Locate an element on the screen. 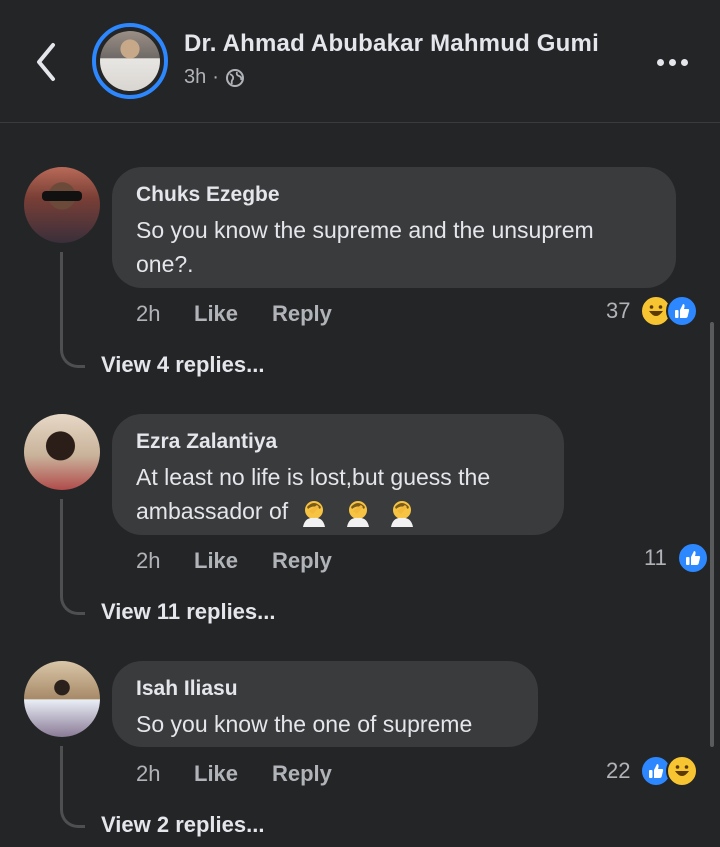 The height and width of the screenshot is (847, 720). page-avatar is located at coordinates (130, 61).